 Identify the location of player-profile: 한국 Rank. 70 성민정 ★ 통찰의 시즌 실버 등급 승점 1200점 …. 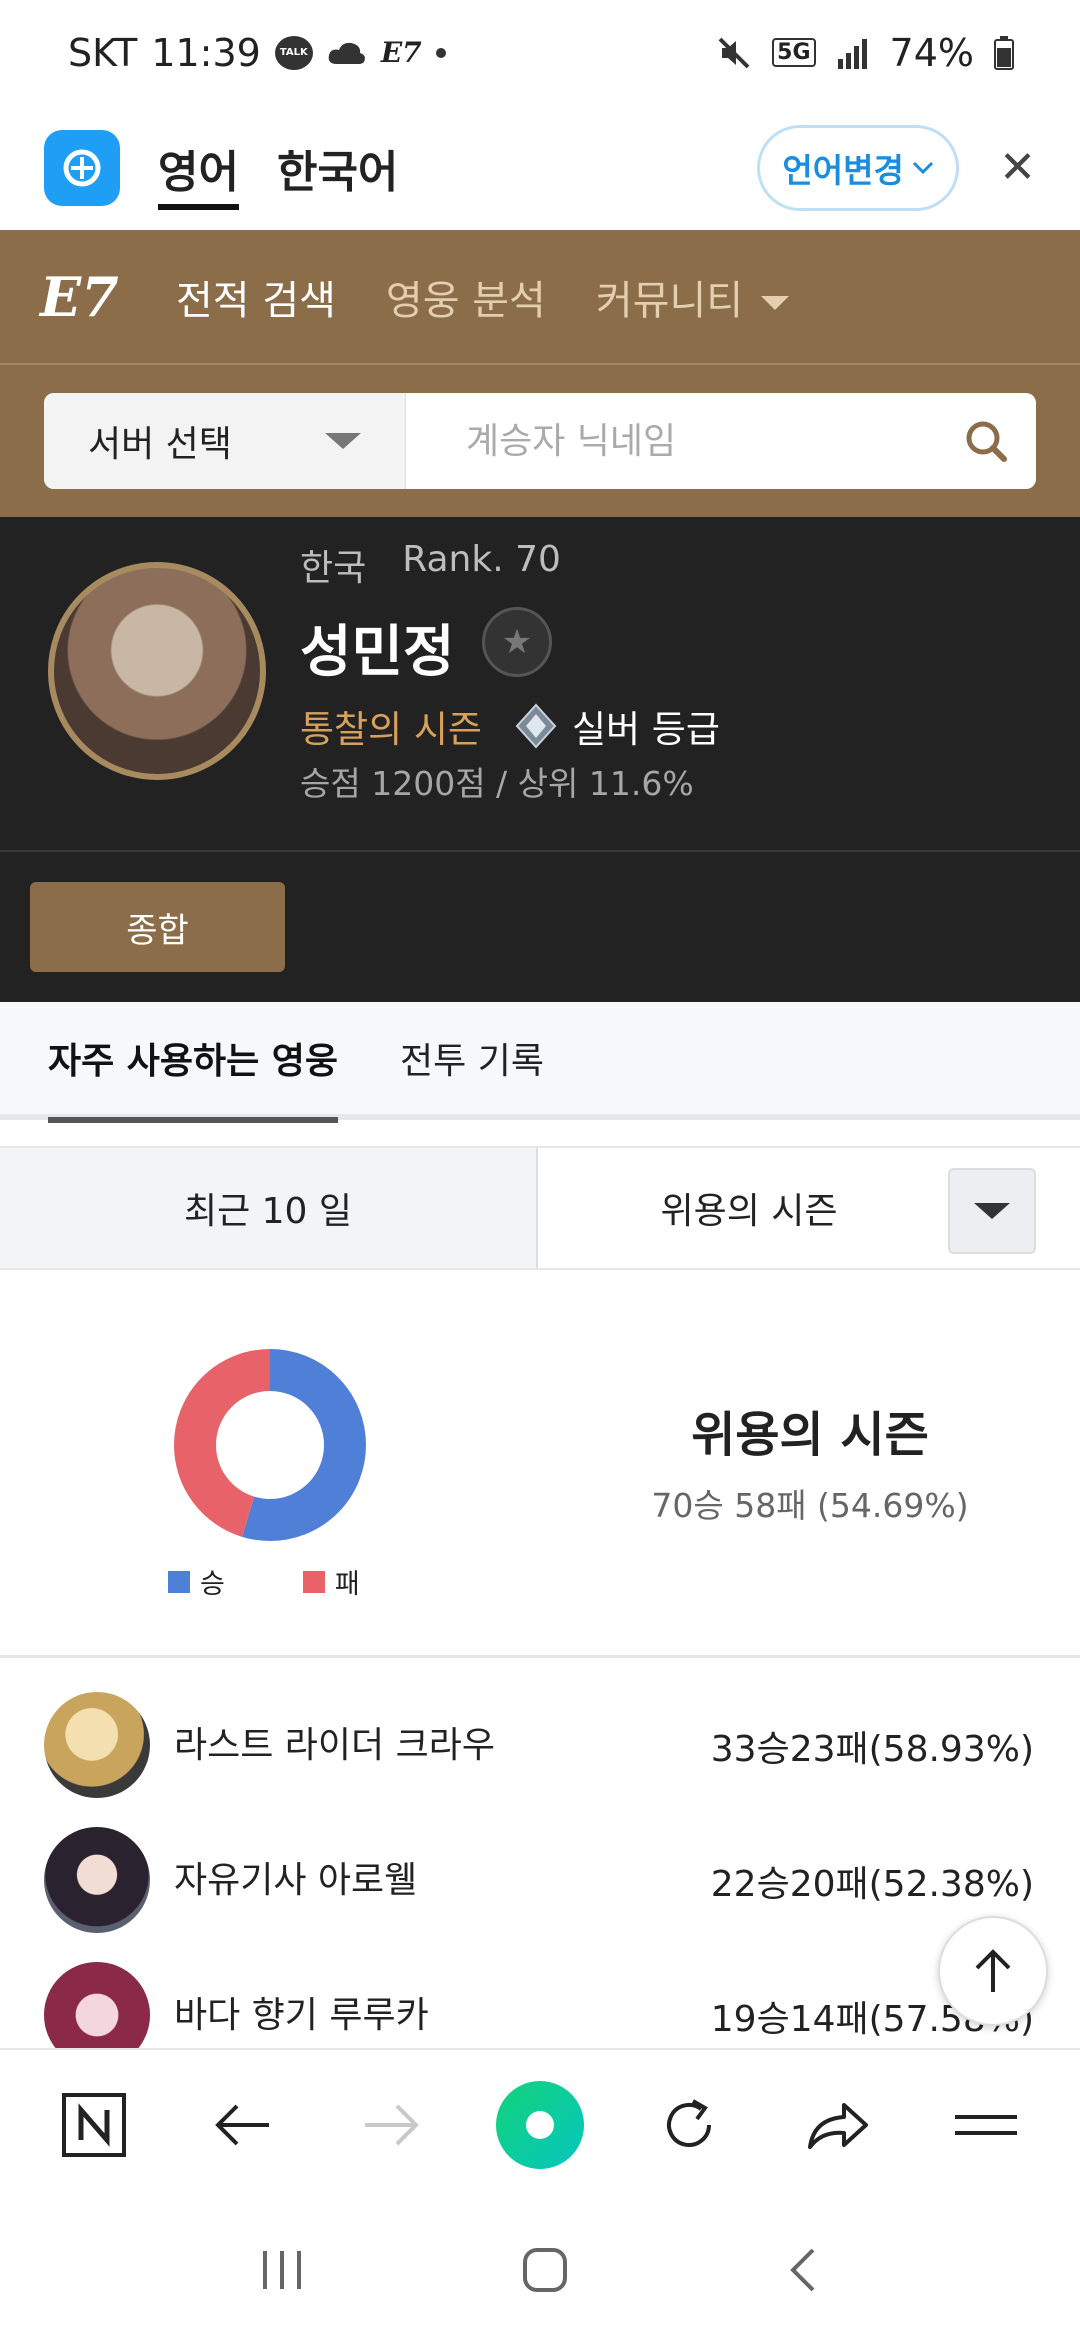
(540, 684).